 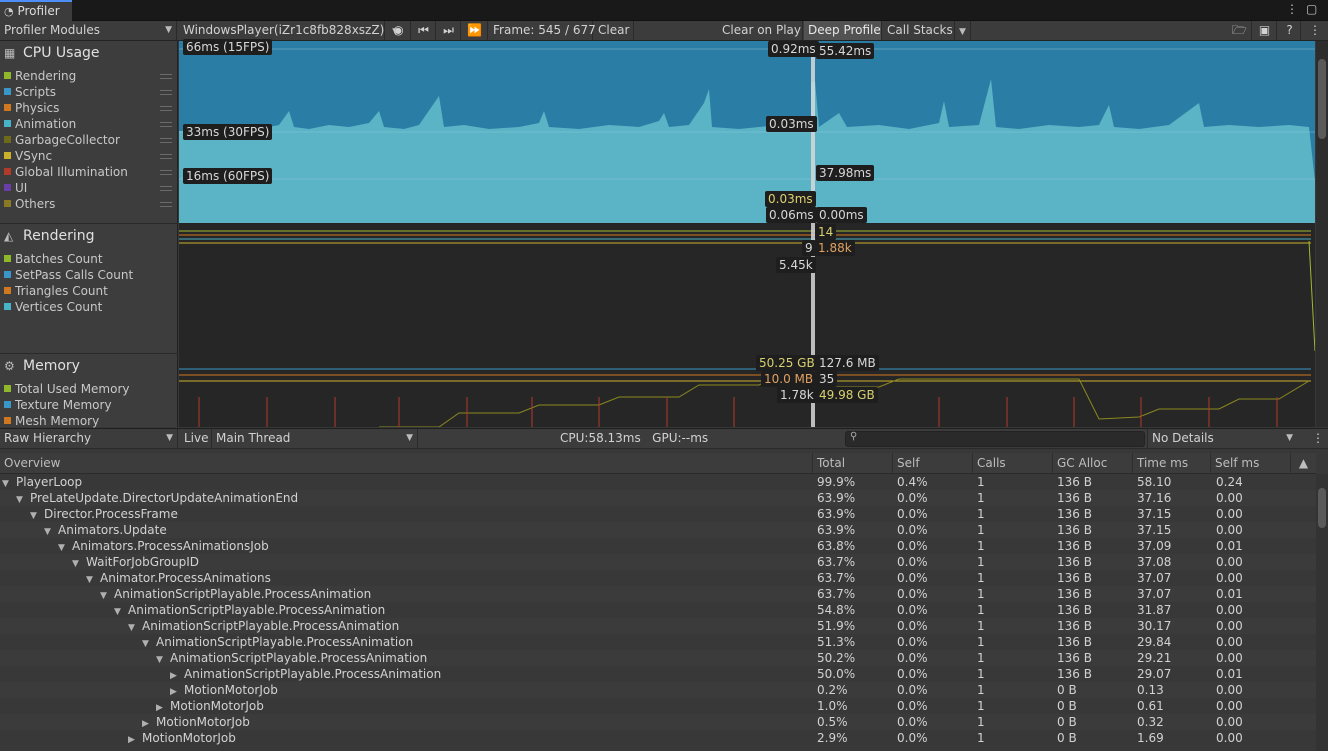 I want to click on legend-item: Animation, so click(x=40, y=124).